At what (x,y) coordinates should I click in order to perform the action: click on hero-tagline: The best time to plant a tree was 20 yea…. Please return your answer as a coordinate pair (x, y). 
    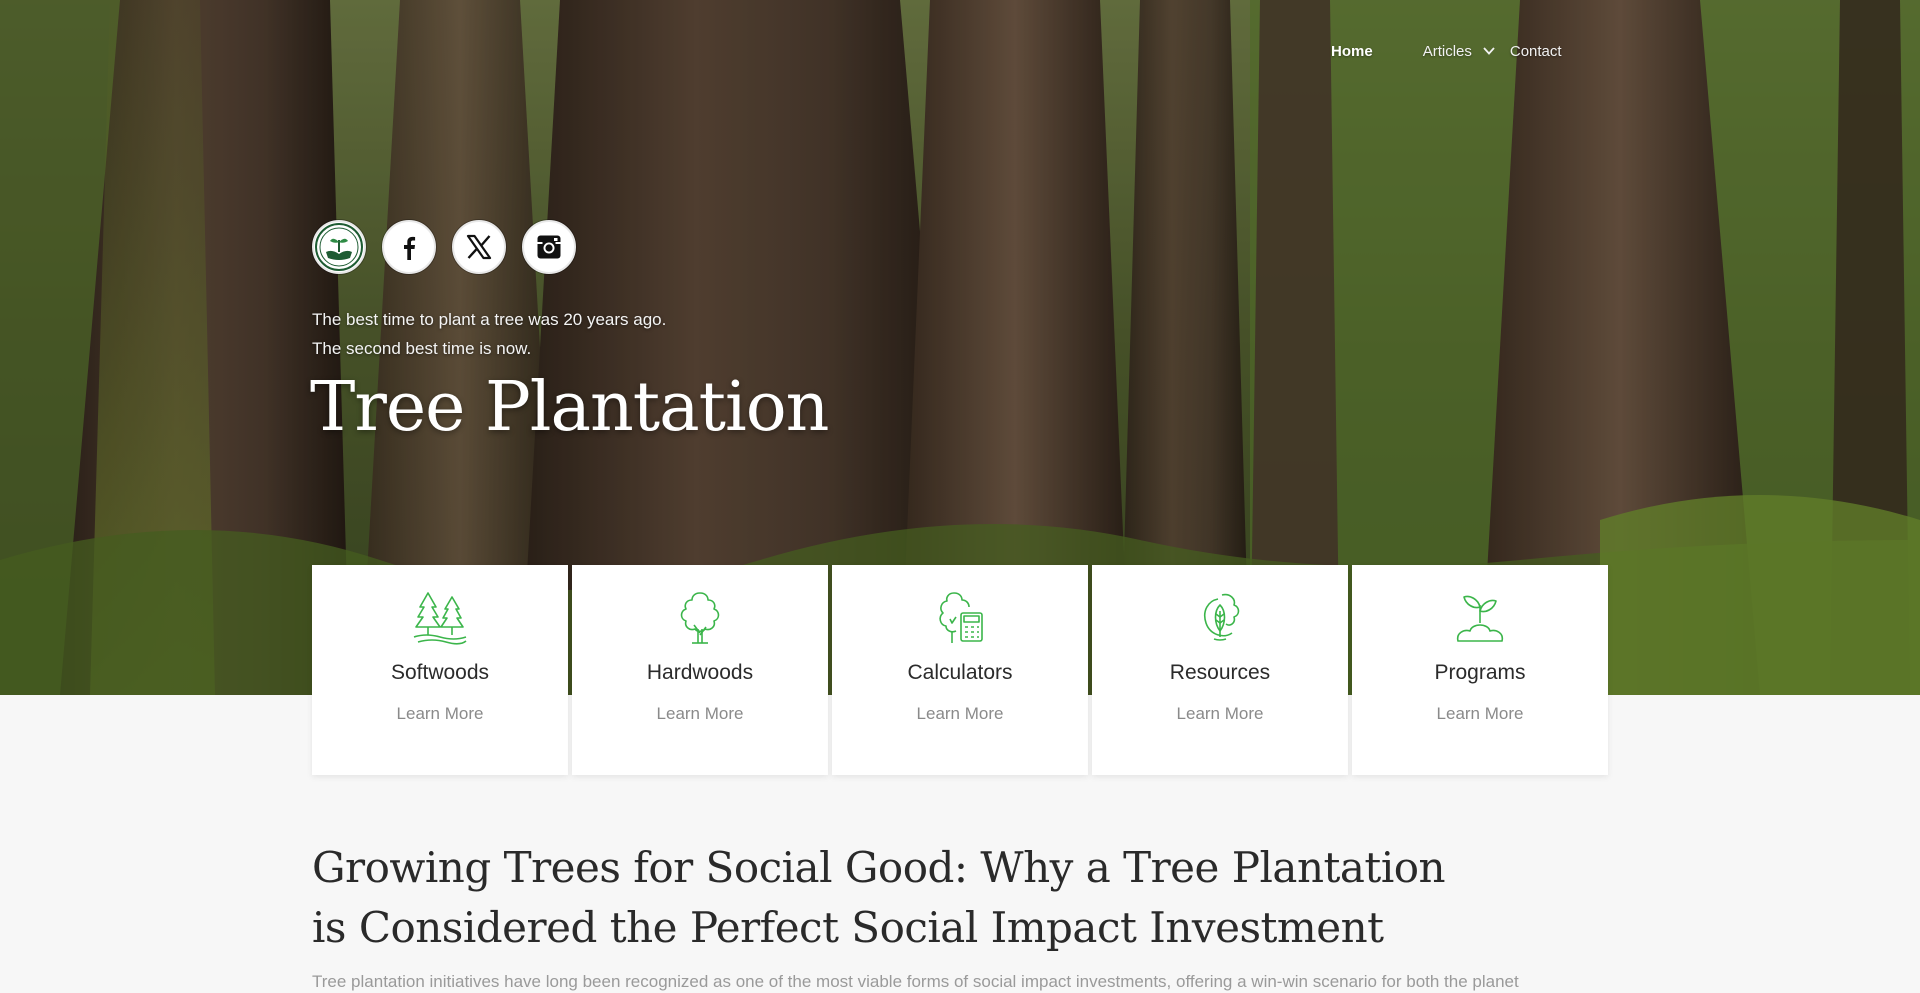
    Looking at the image, I should click on (489, 334).